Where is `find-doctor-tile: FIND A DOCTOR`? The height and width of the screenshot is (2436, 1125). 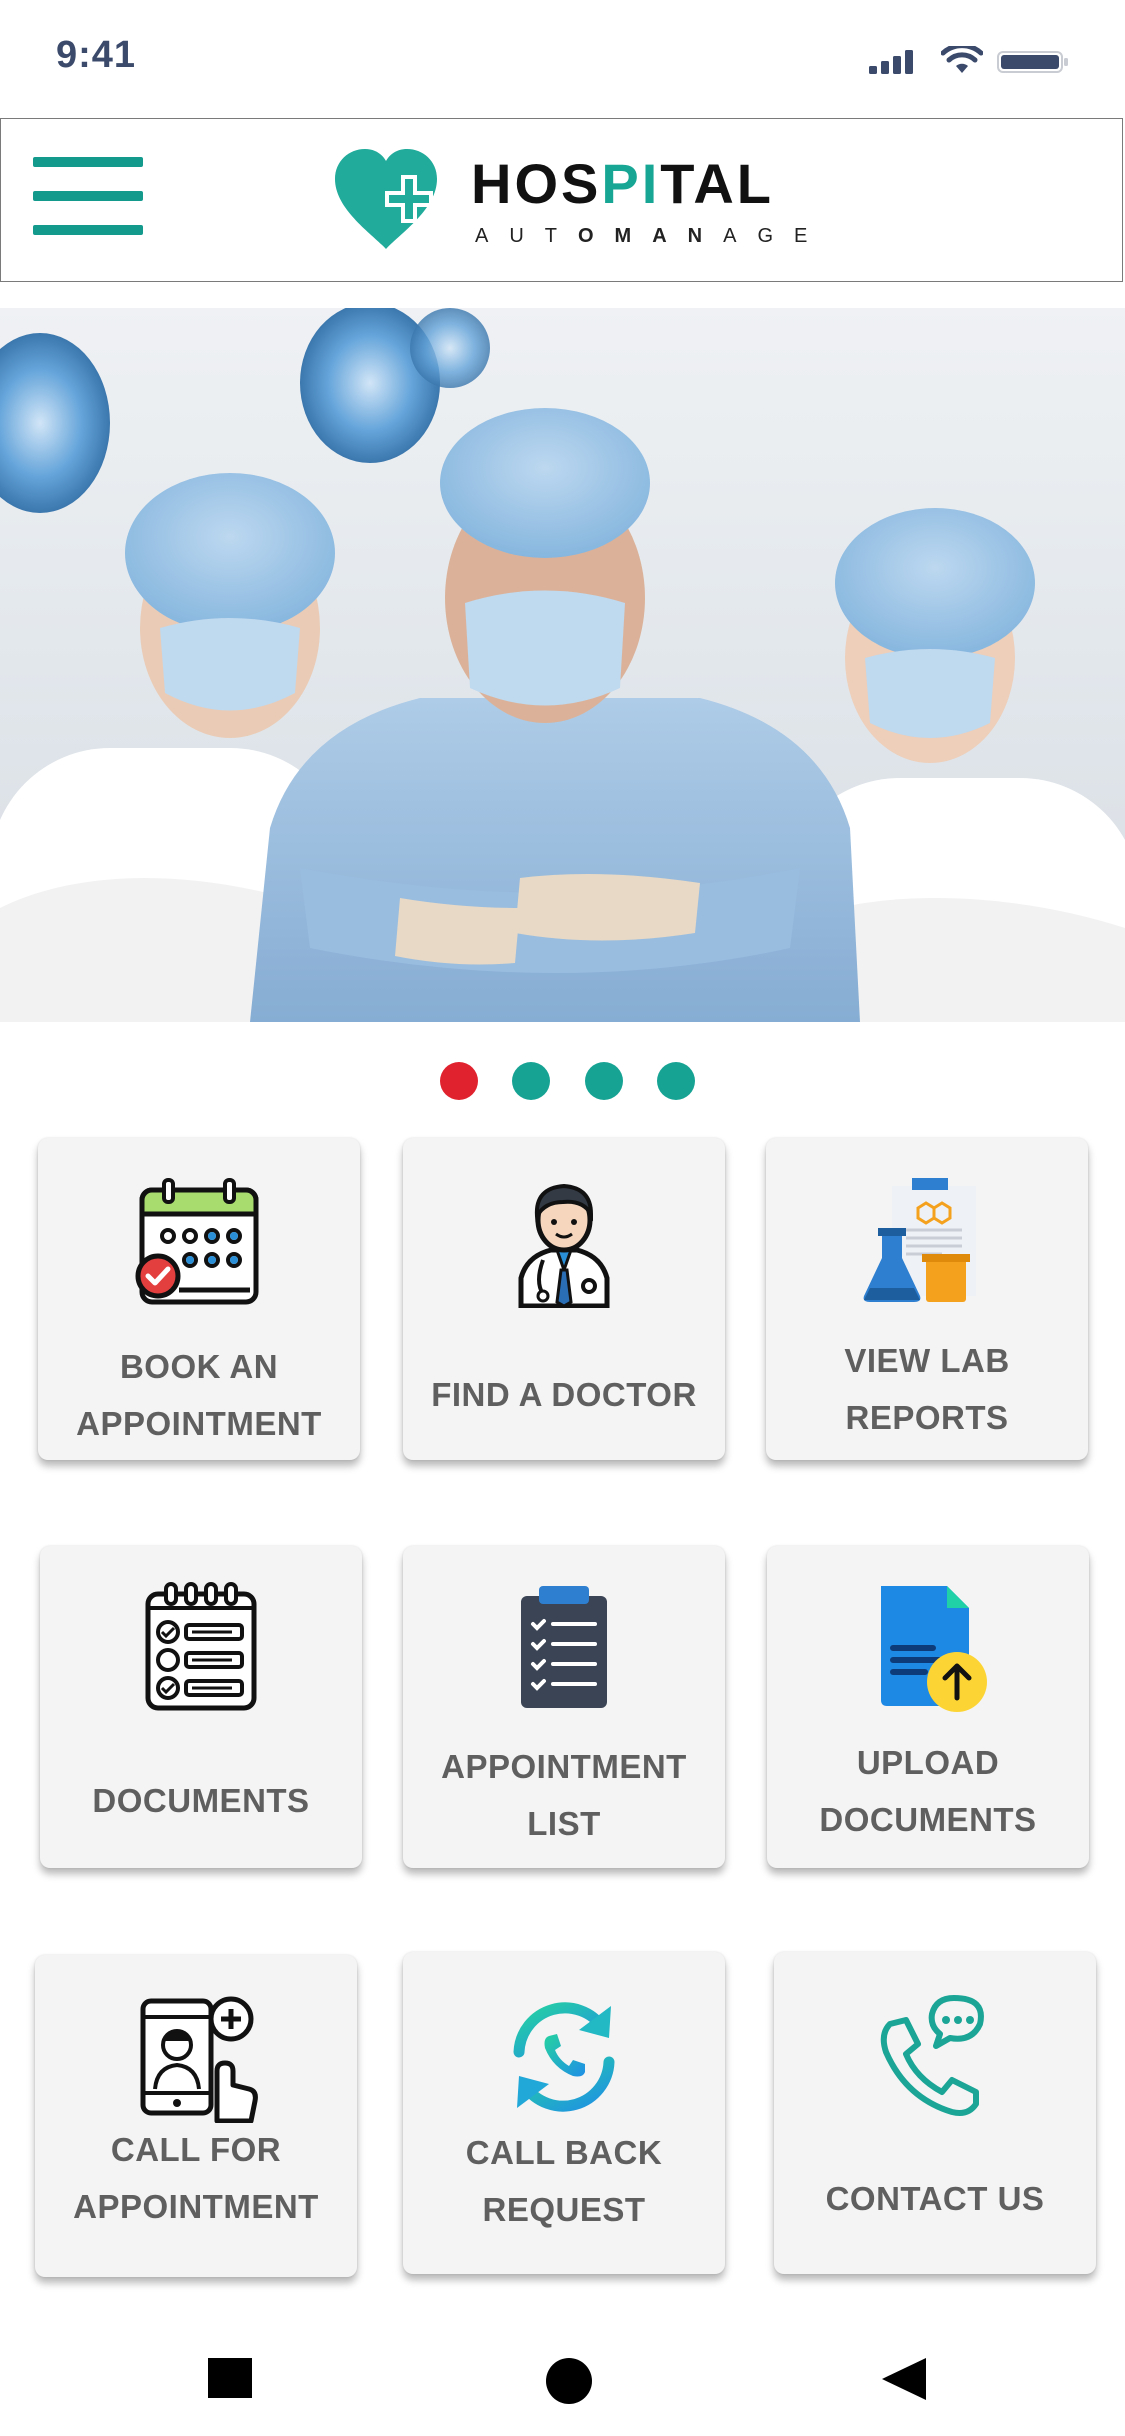 find-doctor-tile: FIND A DOCTOR is located at coordinates (564, 1299).